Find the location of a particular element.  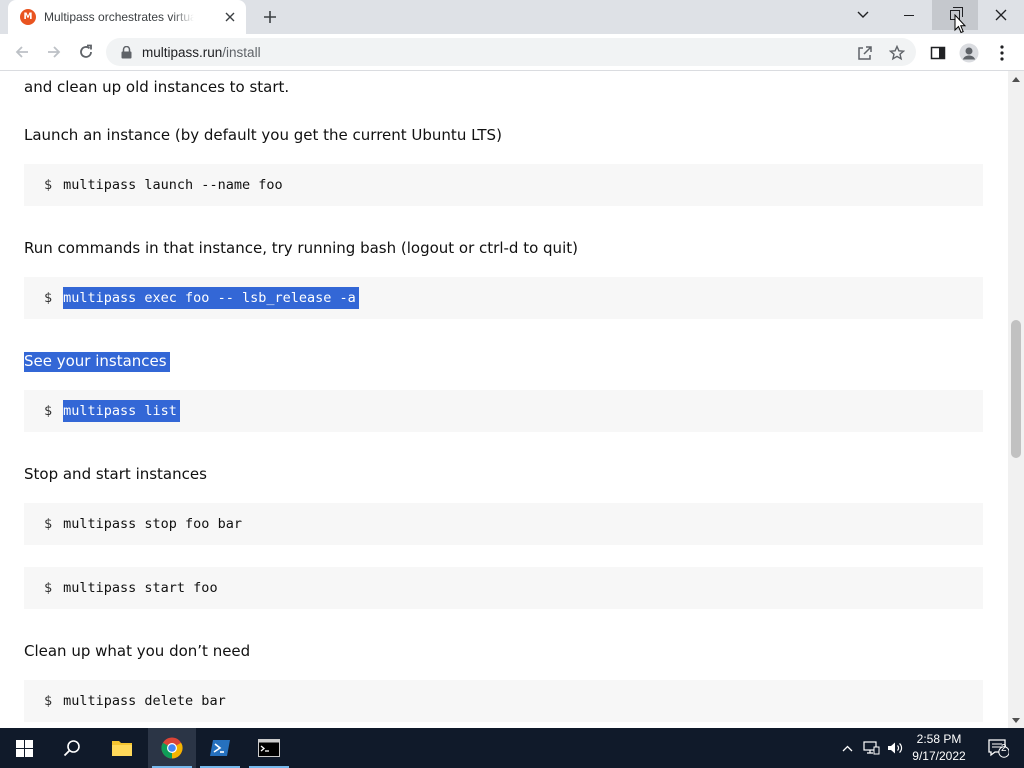

reload-button is located at coordinates (86, 52).